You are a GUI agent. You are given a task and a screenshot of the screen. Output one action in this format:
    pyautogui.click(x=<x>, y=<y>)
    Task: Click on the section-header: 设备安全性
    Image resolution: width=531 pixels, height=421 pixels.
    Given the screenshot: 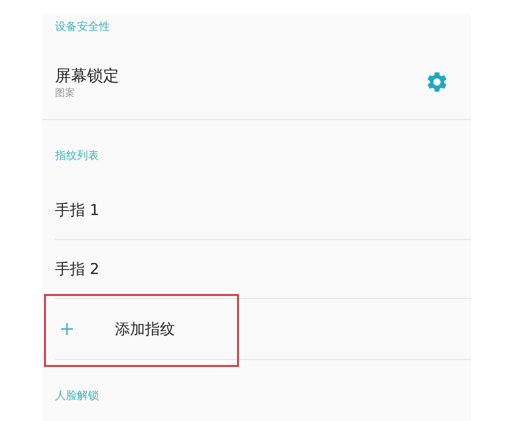 What is the action you would take?
    pyautogui.click(x=82, y=26)
    